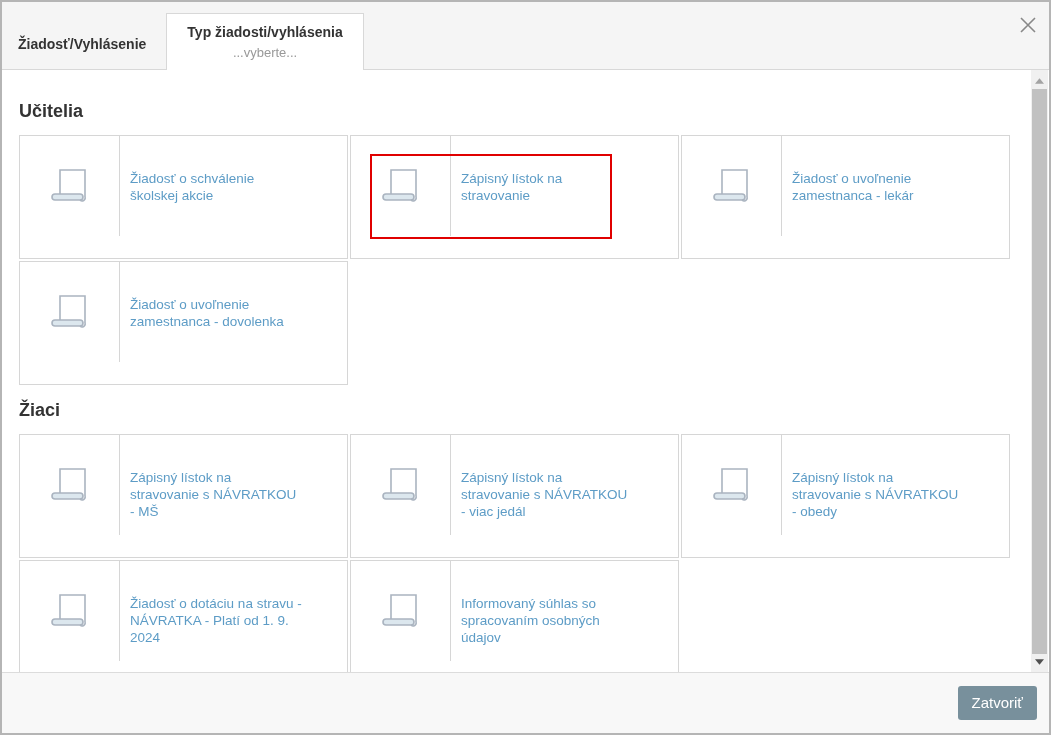  I want to click on form-card: Žiadosť o schválenie školskej akcie, so click(183, 197).